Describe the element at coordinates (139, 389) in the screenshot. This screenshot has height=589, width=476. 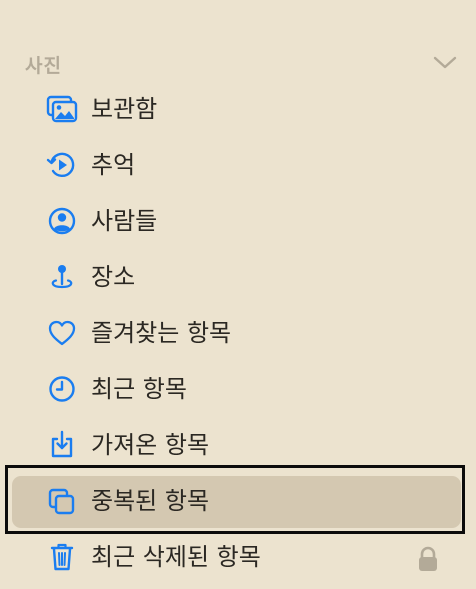
I see `sidebar-item-label: 최근 항목` at that location.